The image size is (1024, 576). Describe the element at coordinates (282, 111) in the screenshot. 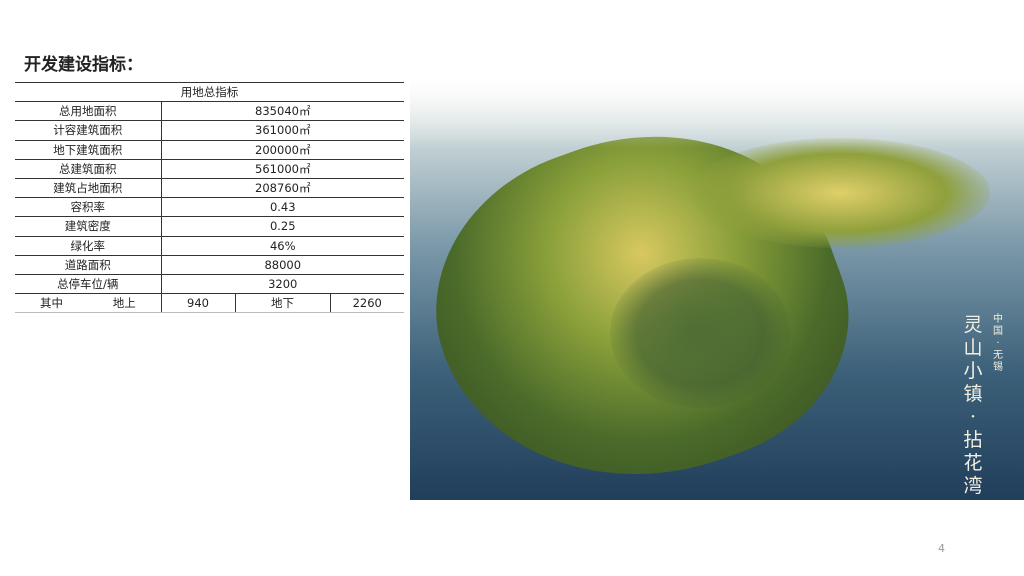

I see `row-value: 835040㎡` at that location.